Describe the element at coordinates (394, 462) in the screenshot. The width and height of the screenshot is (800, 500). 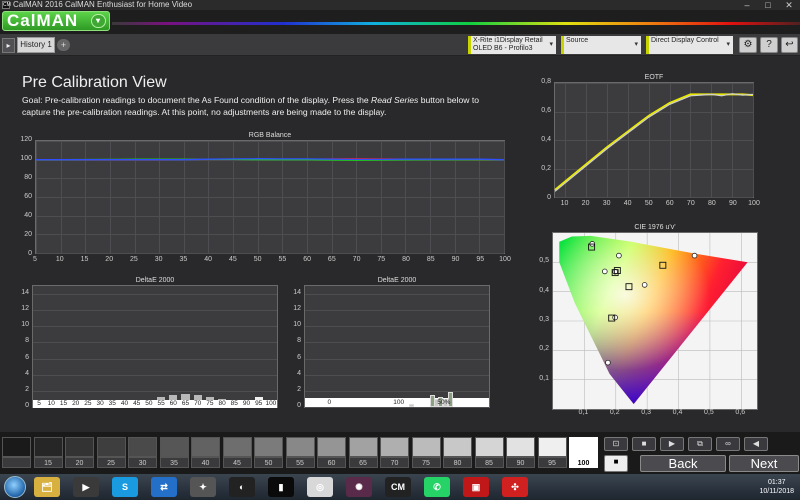
I see `patch-label: 70` at that location.